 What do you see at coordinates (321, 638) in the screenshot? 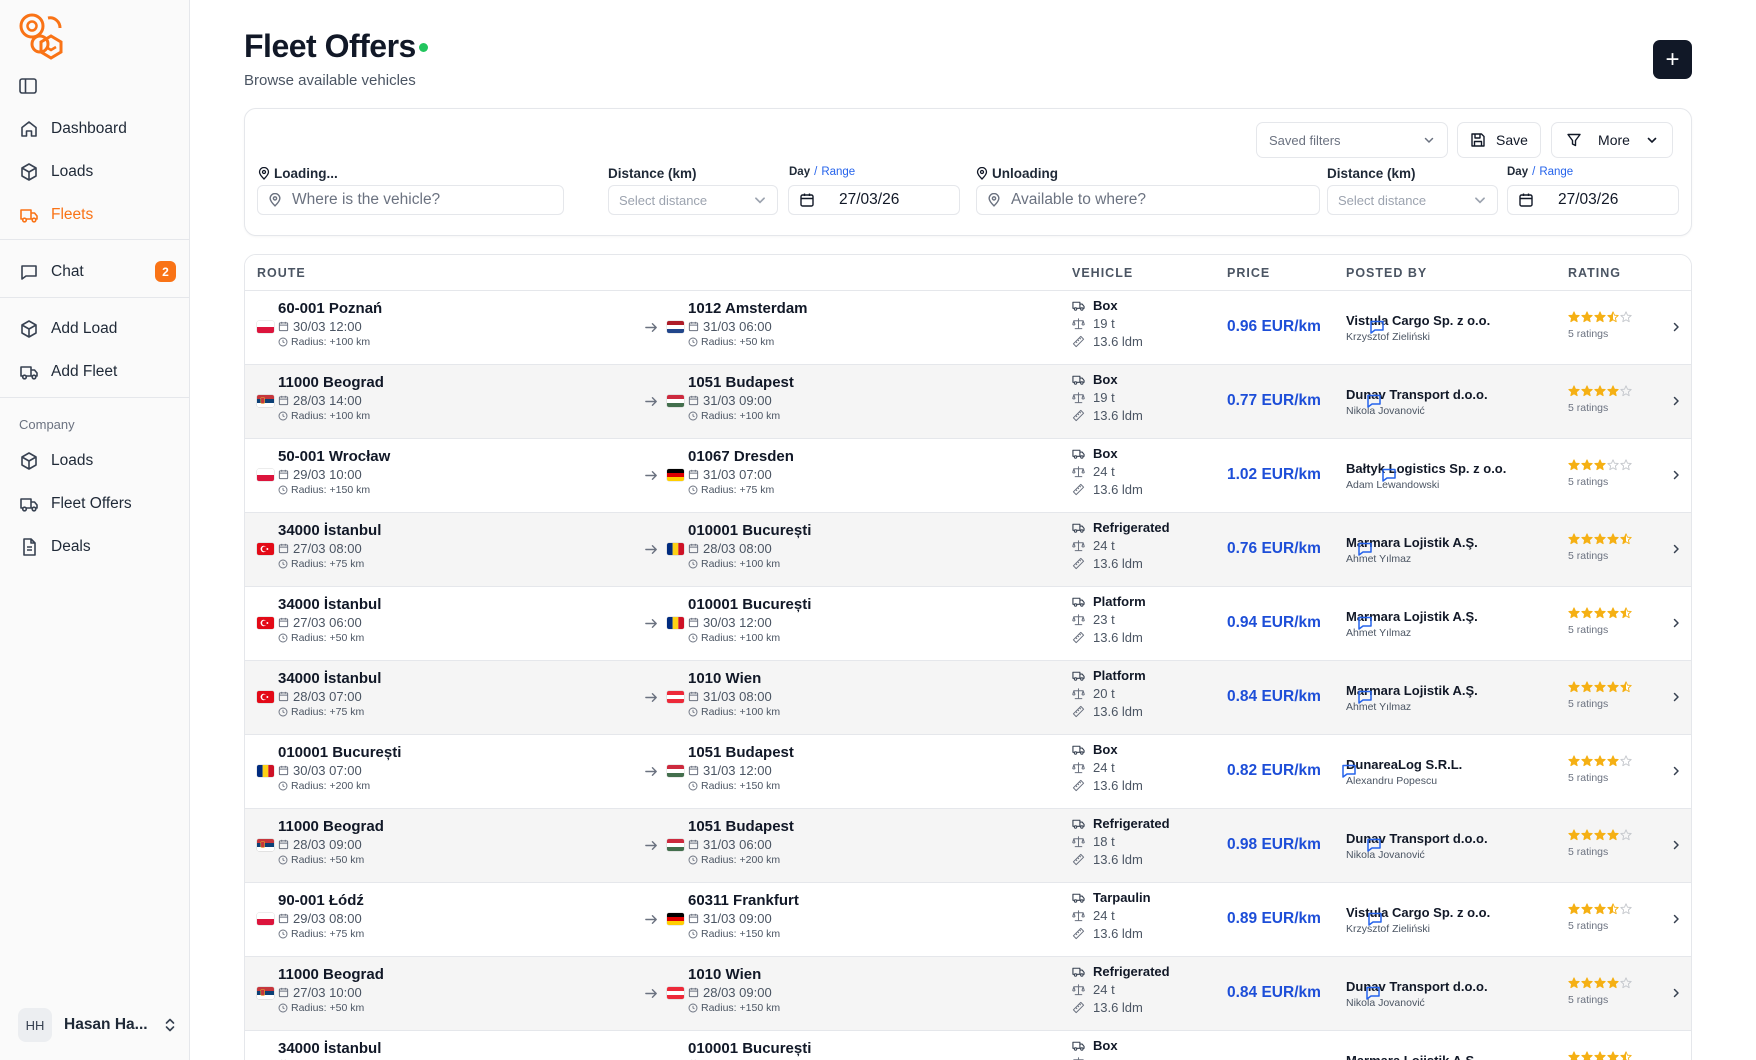
I see `origin-radius: Radius: +50 km` at bounding box center [321, 638].